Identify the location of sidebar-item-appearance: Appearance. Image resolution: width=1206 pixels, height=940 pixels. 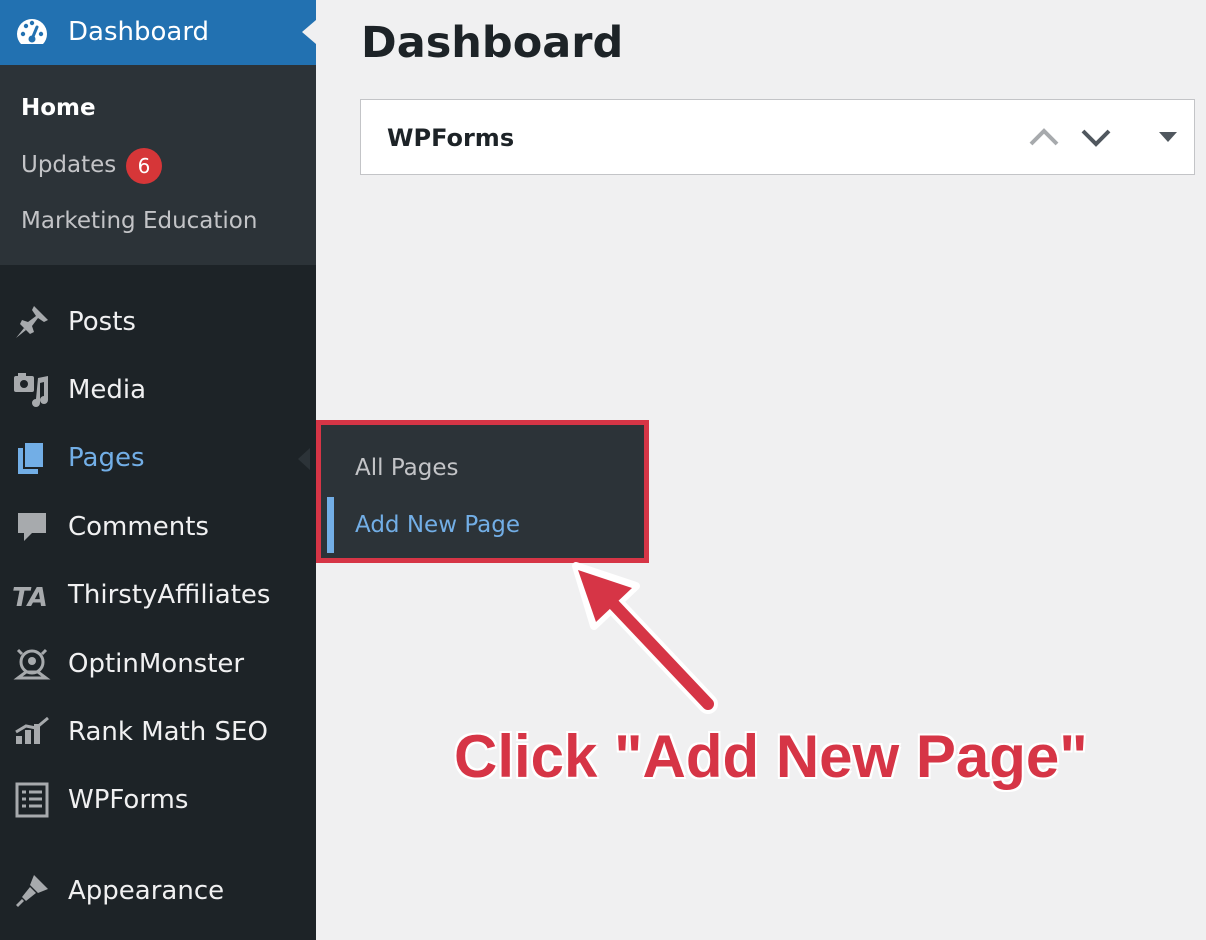
(158, 891).